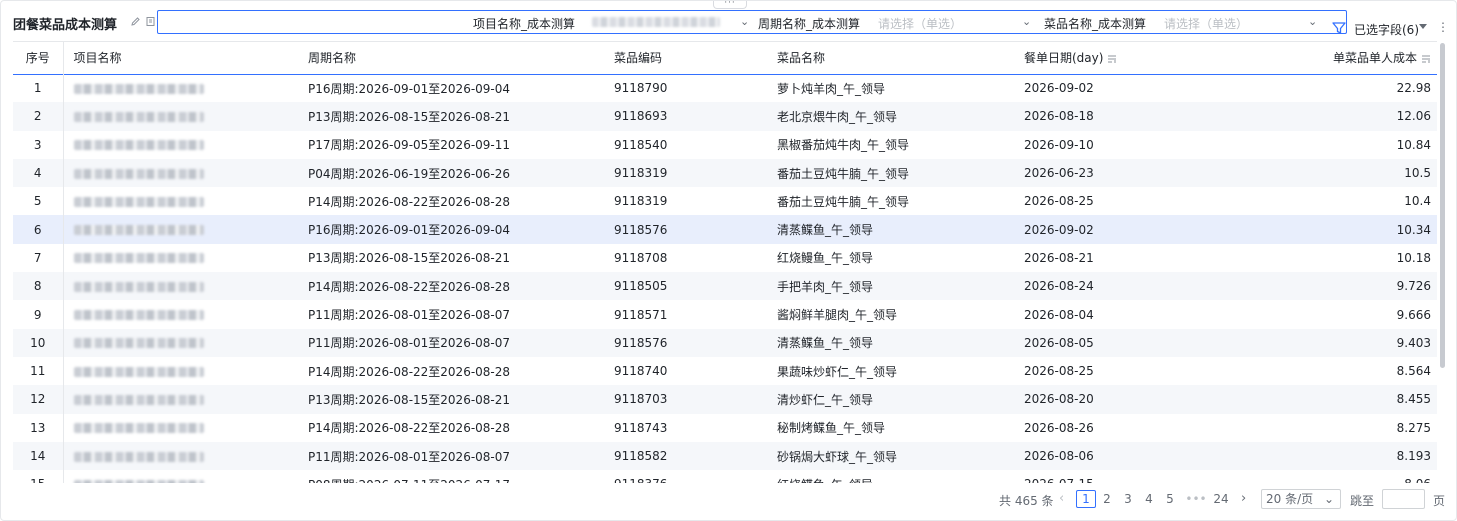  I want to click on cell-dish-name: 酱焖鲜羊腿肉_午_领导, so click(837, 315).